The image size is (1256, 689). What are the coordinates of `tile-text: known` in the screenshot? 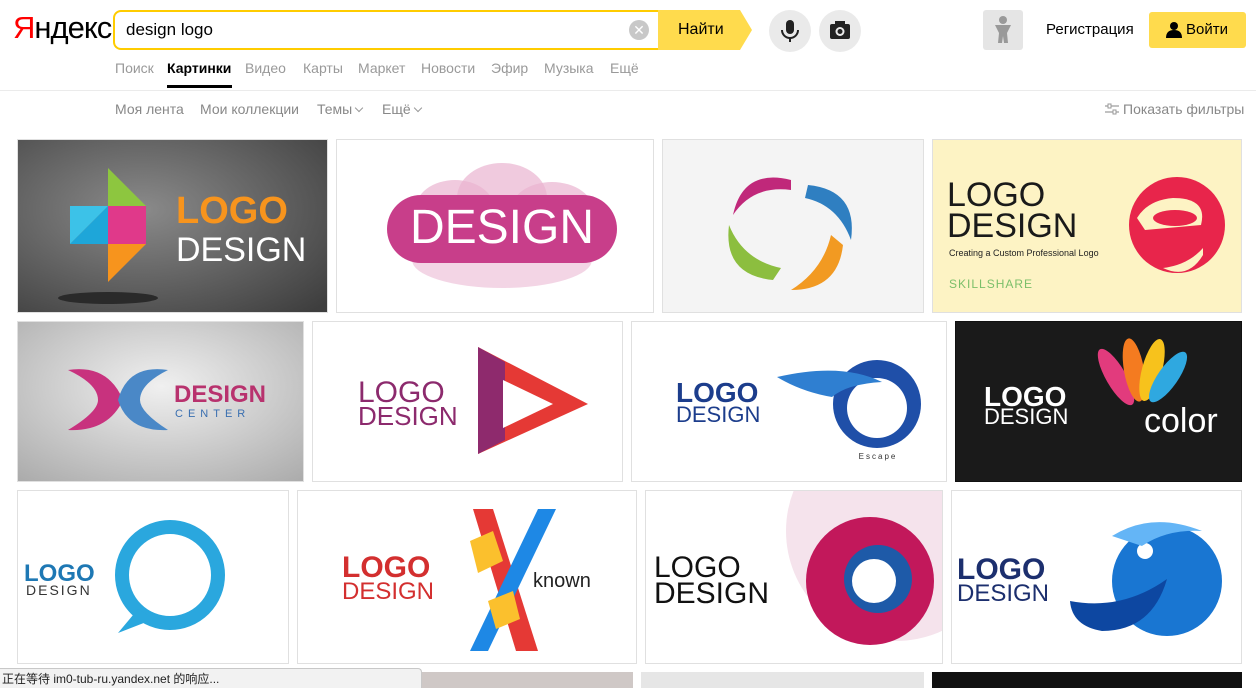 It's located at (562, 581).